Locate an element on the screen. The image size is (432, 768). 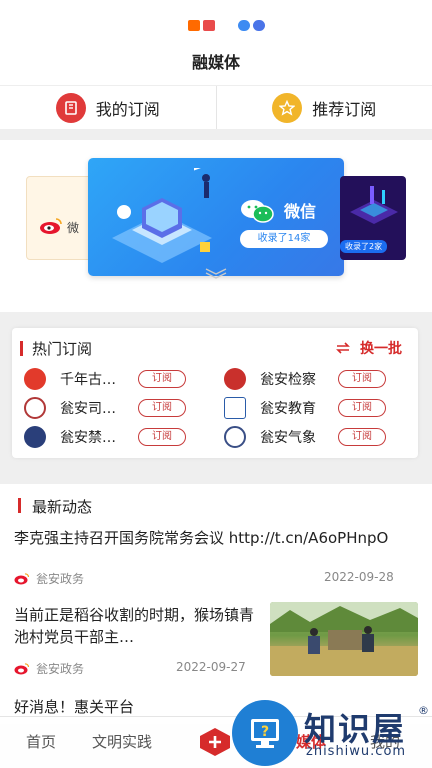
hot-item: 千年古… 订阅 is located at coordinates (105, 379).